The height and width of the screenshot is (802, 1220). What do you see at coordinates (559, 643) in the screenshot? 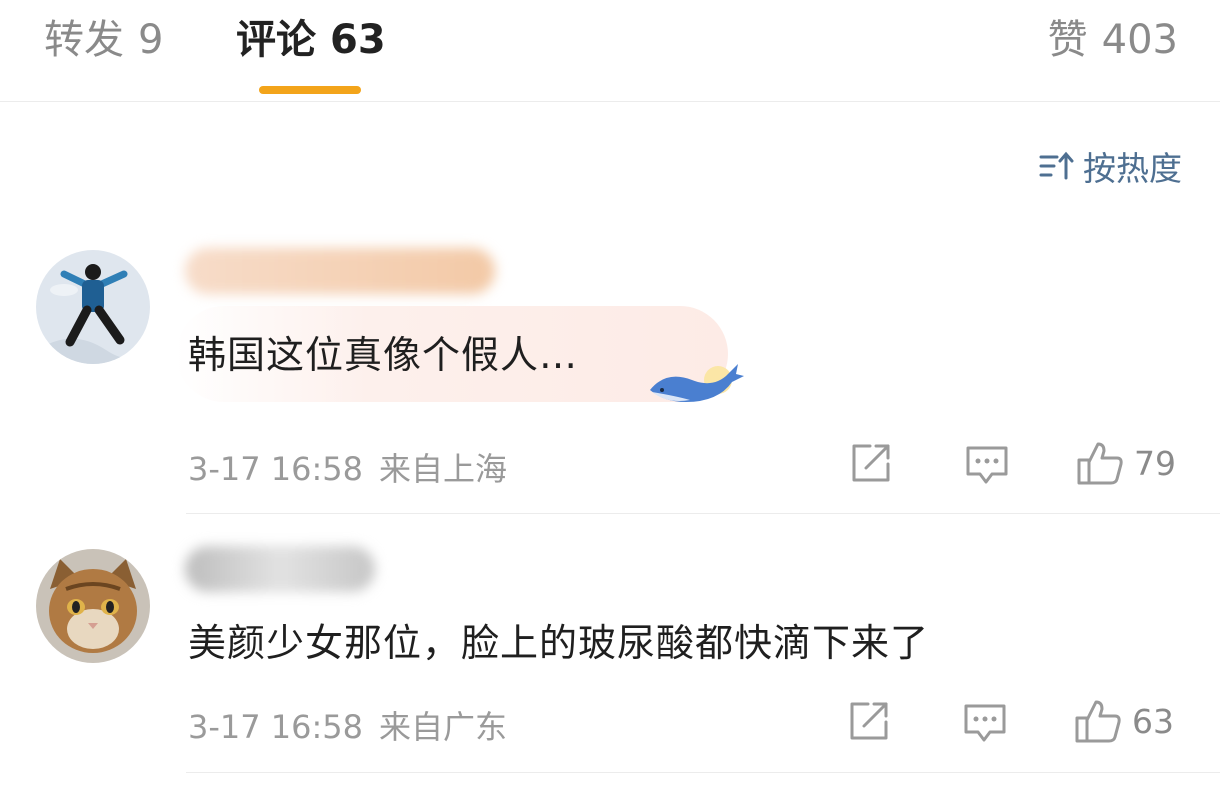
I see `comment-text: 美颜少女那位，脸上的玻尿酸都快滴下来了` at bounding box center [559, 643].